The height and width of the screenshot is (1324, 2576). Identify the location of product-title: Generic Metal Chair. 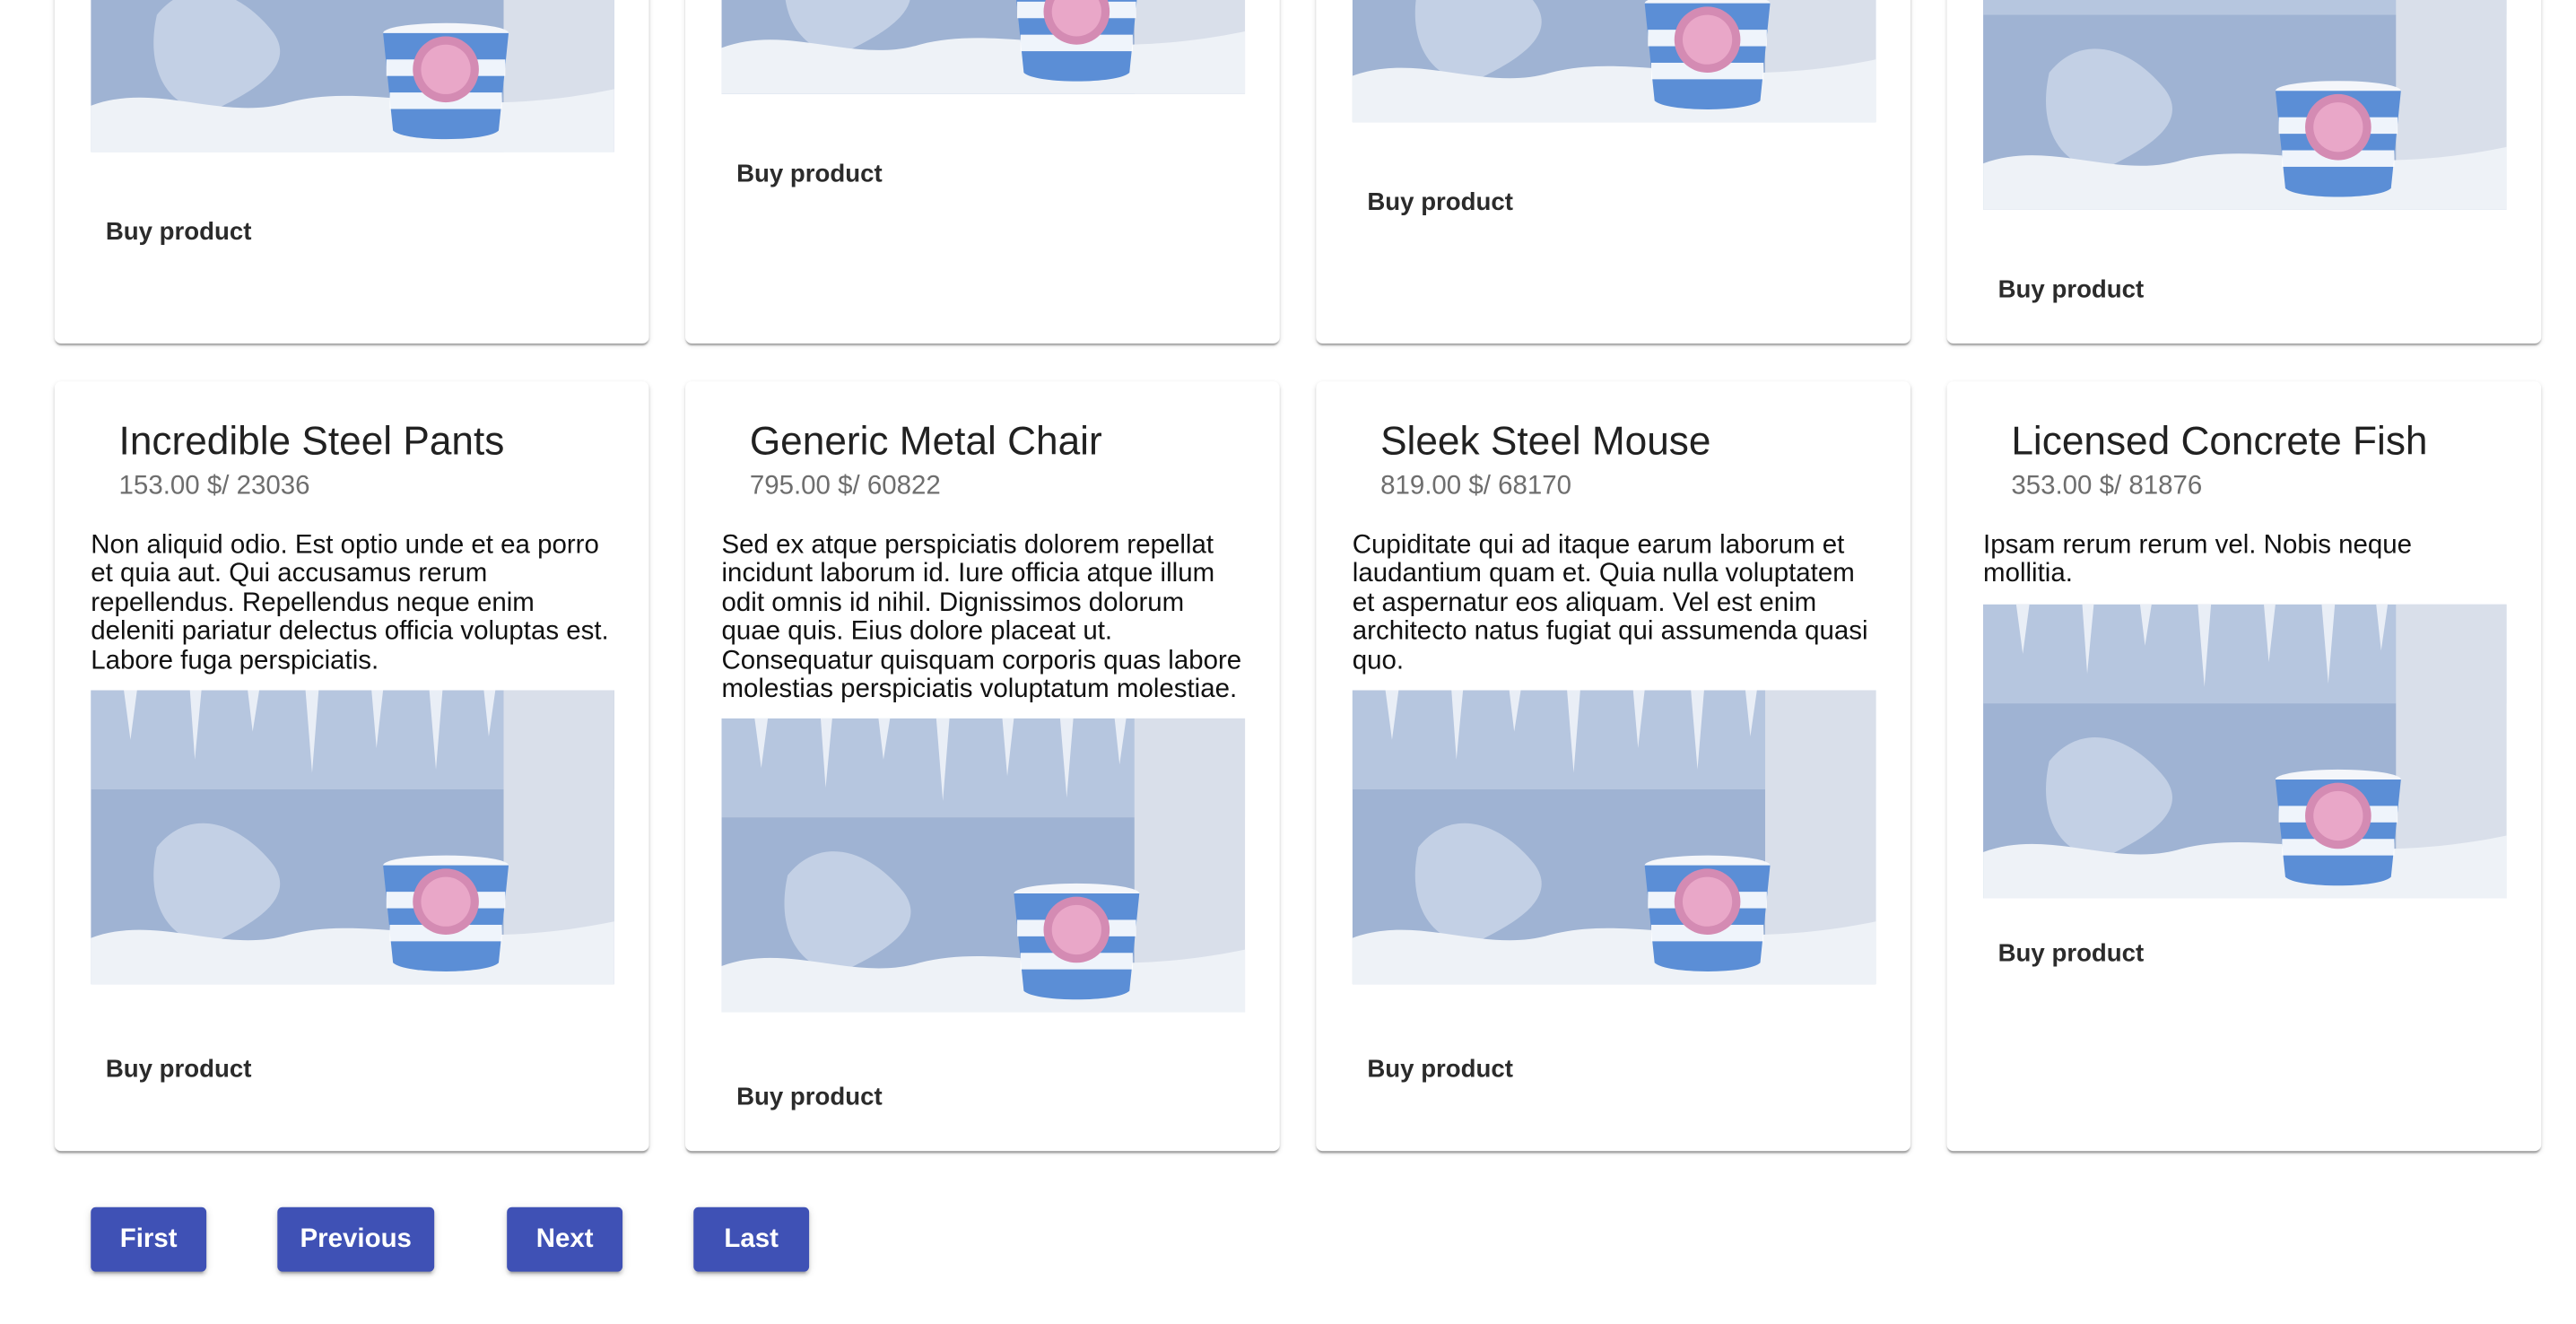
(925, 442).